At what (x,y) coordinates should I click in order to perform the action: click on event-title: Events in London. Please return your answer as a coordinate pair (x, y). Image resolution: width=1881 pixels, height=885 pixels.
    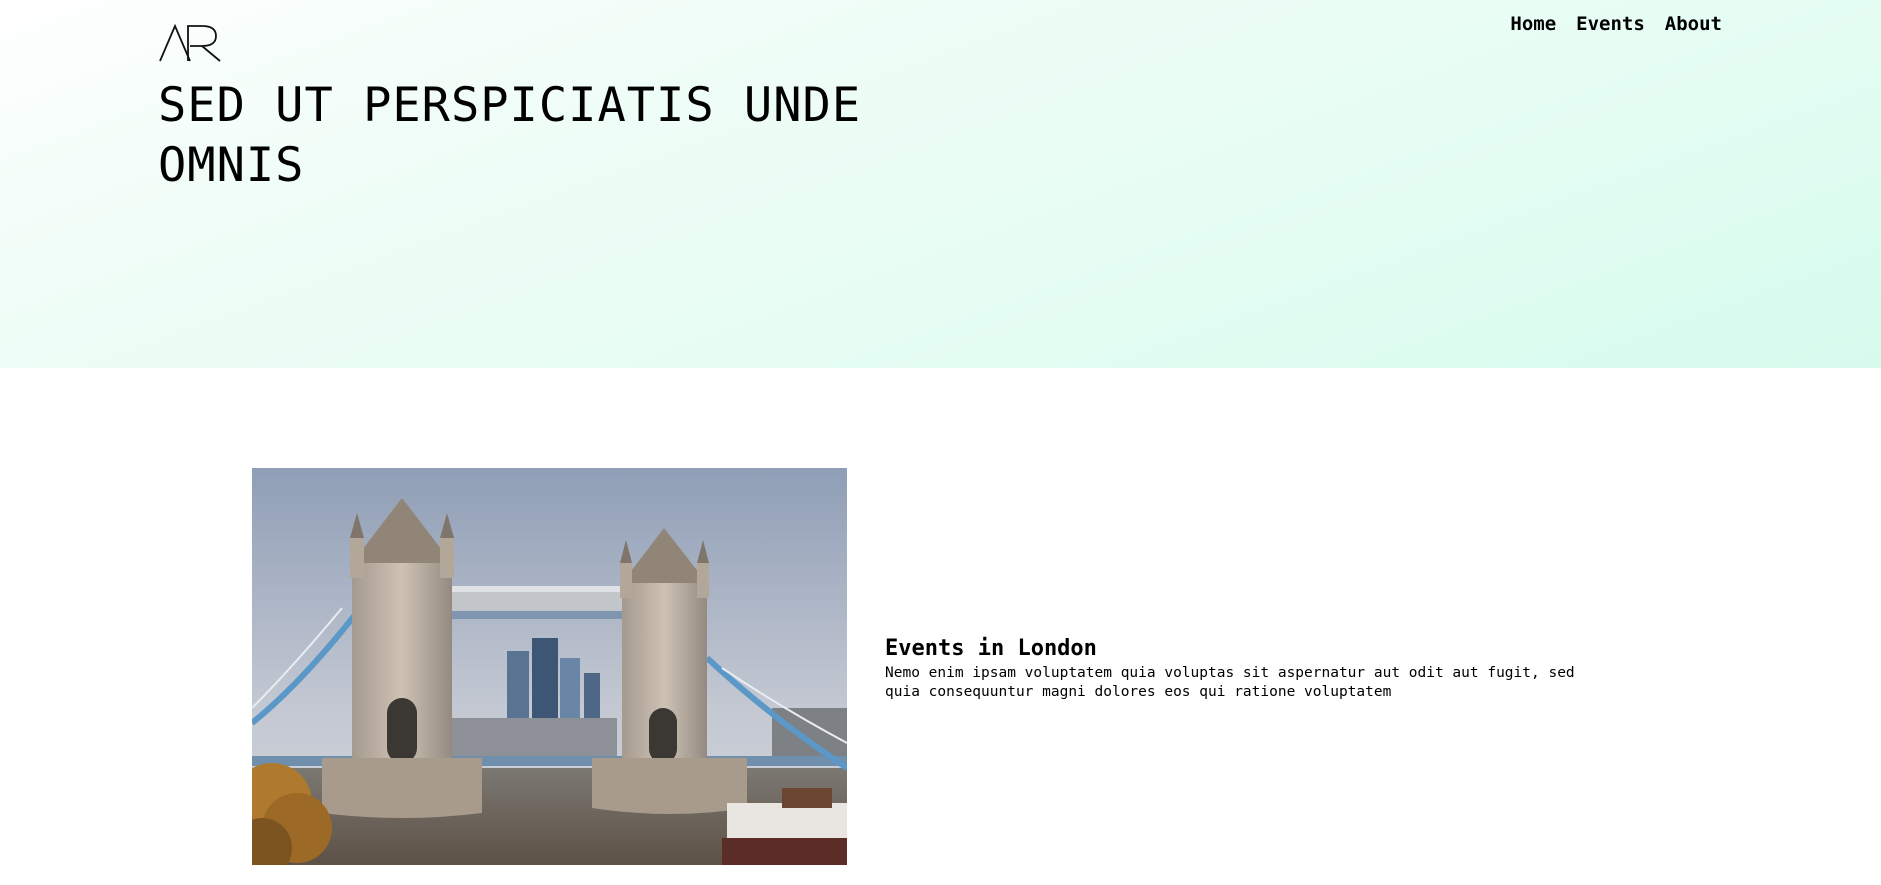
    Looking at the image, I should click on (991, 648).